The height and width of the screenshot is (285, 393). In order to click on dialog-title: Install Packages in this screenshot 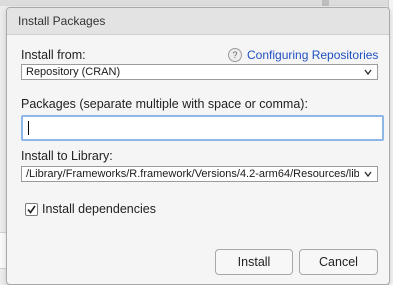, I will do `click(62, 21)`.